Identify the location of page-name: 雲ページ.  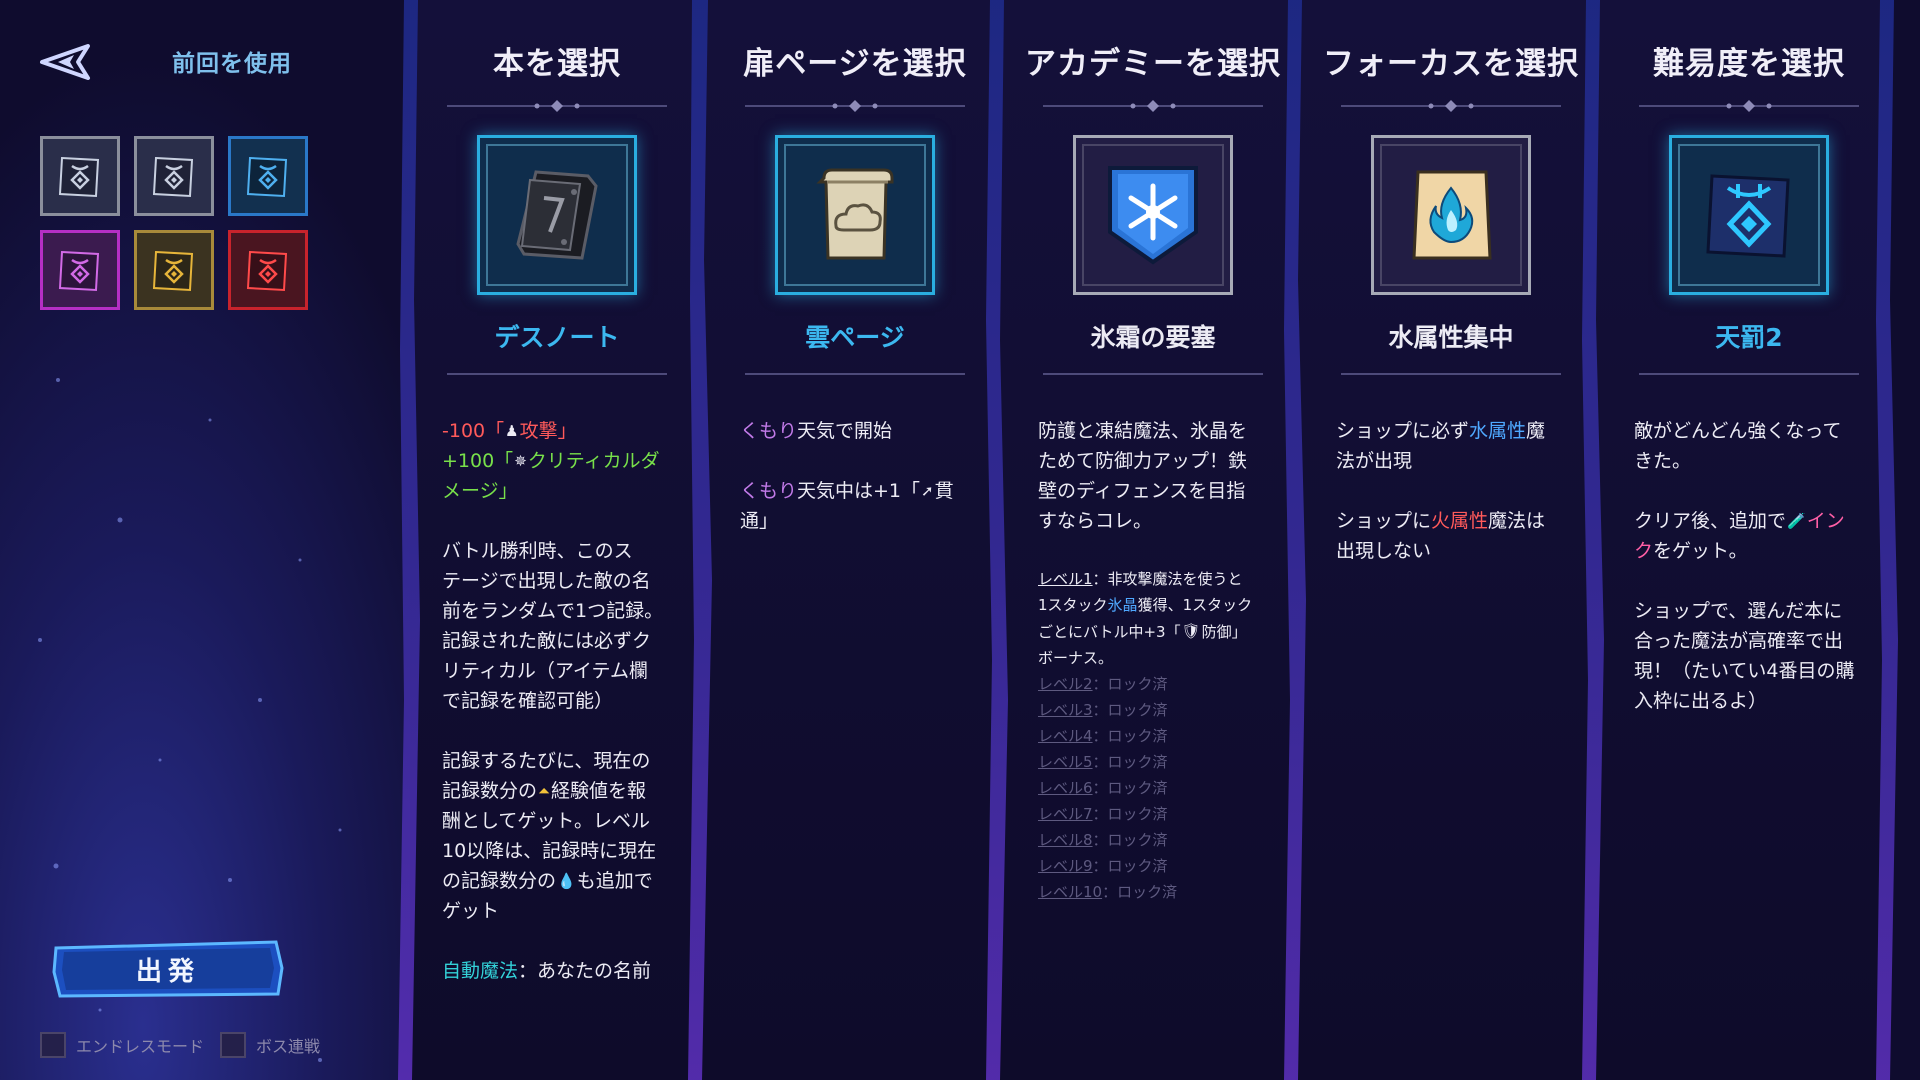
(855, 337).